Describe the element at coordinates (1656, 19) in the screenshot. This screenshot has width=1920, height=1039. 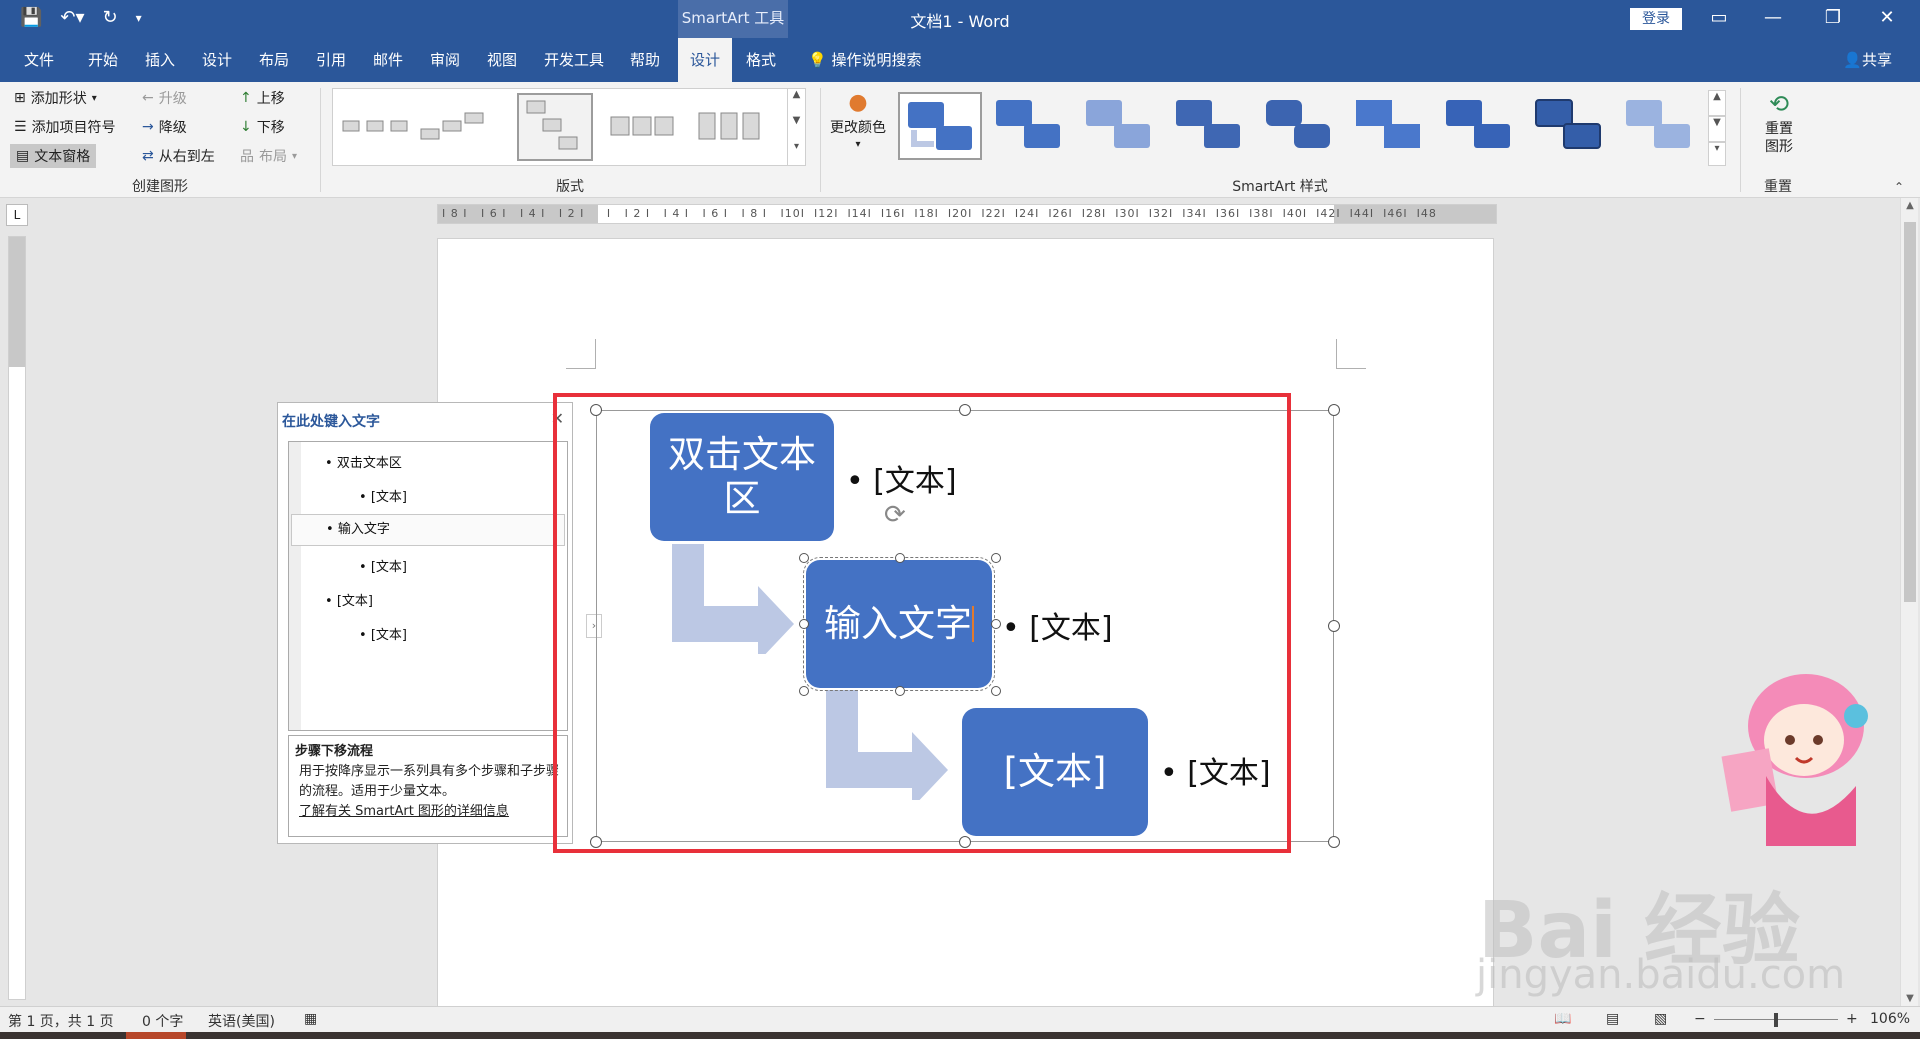
I see `login-button: 登录` at that location.